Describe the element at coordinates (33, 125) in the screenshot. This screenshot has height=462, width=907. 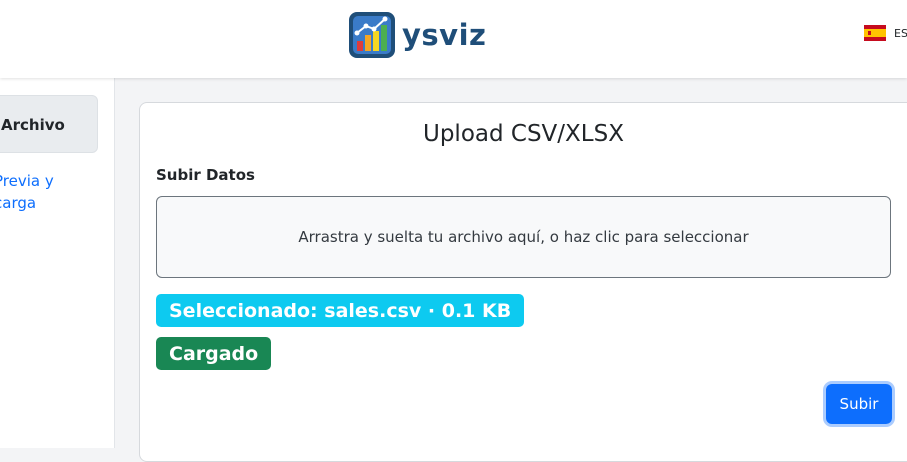
I see `sidebar-item-label: Archivo` at that location.